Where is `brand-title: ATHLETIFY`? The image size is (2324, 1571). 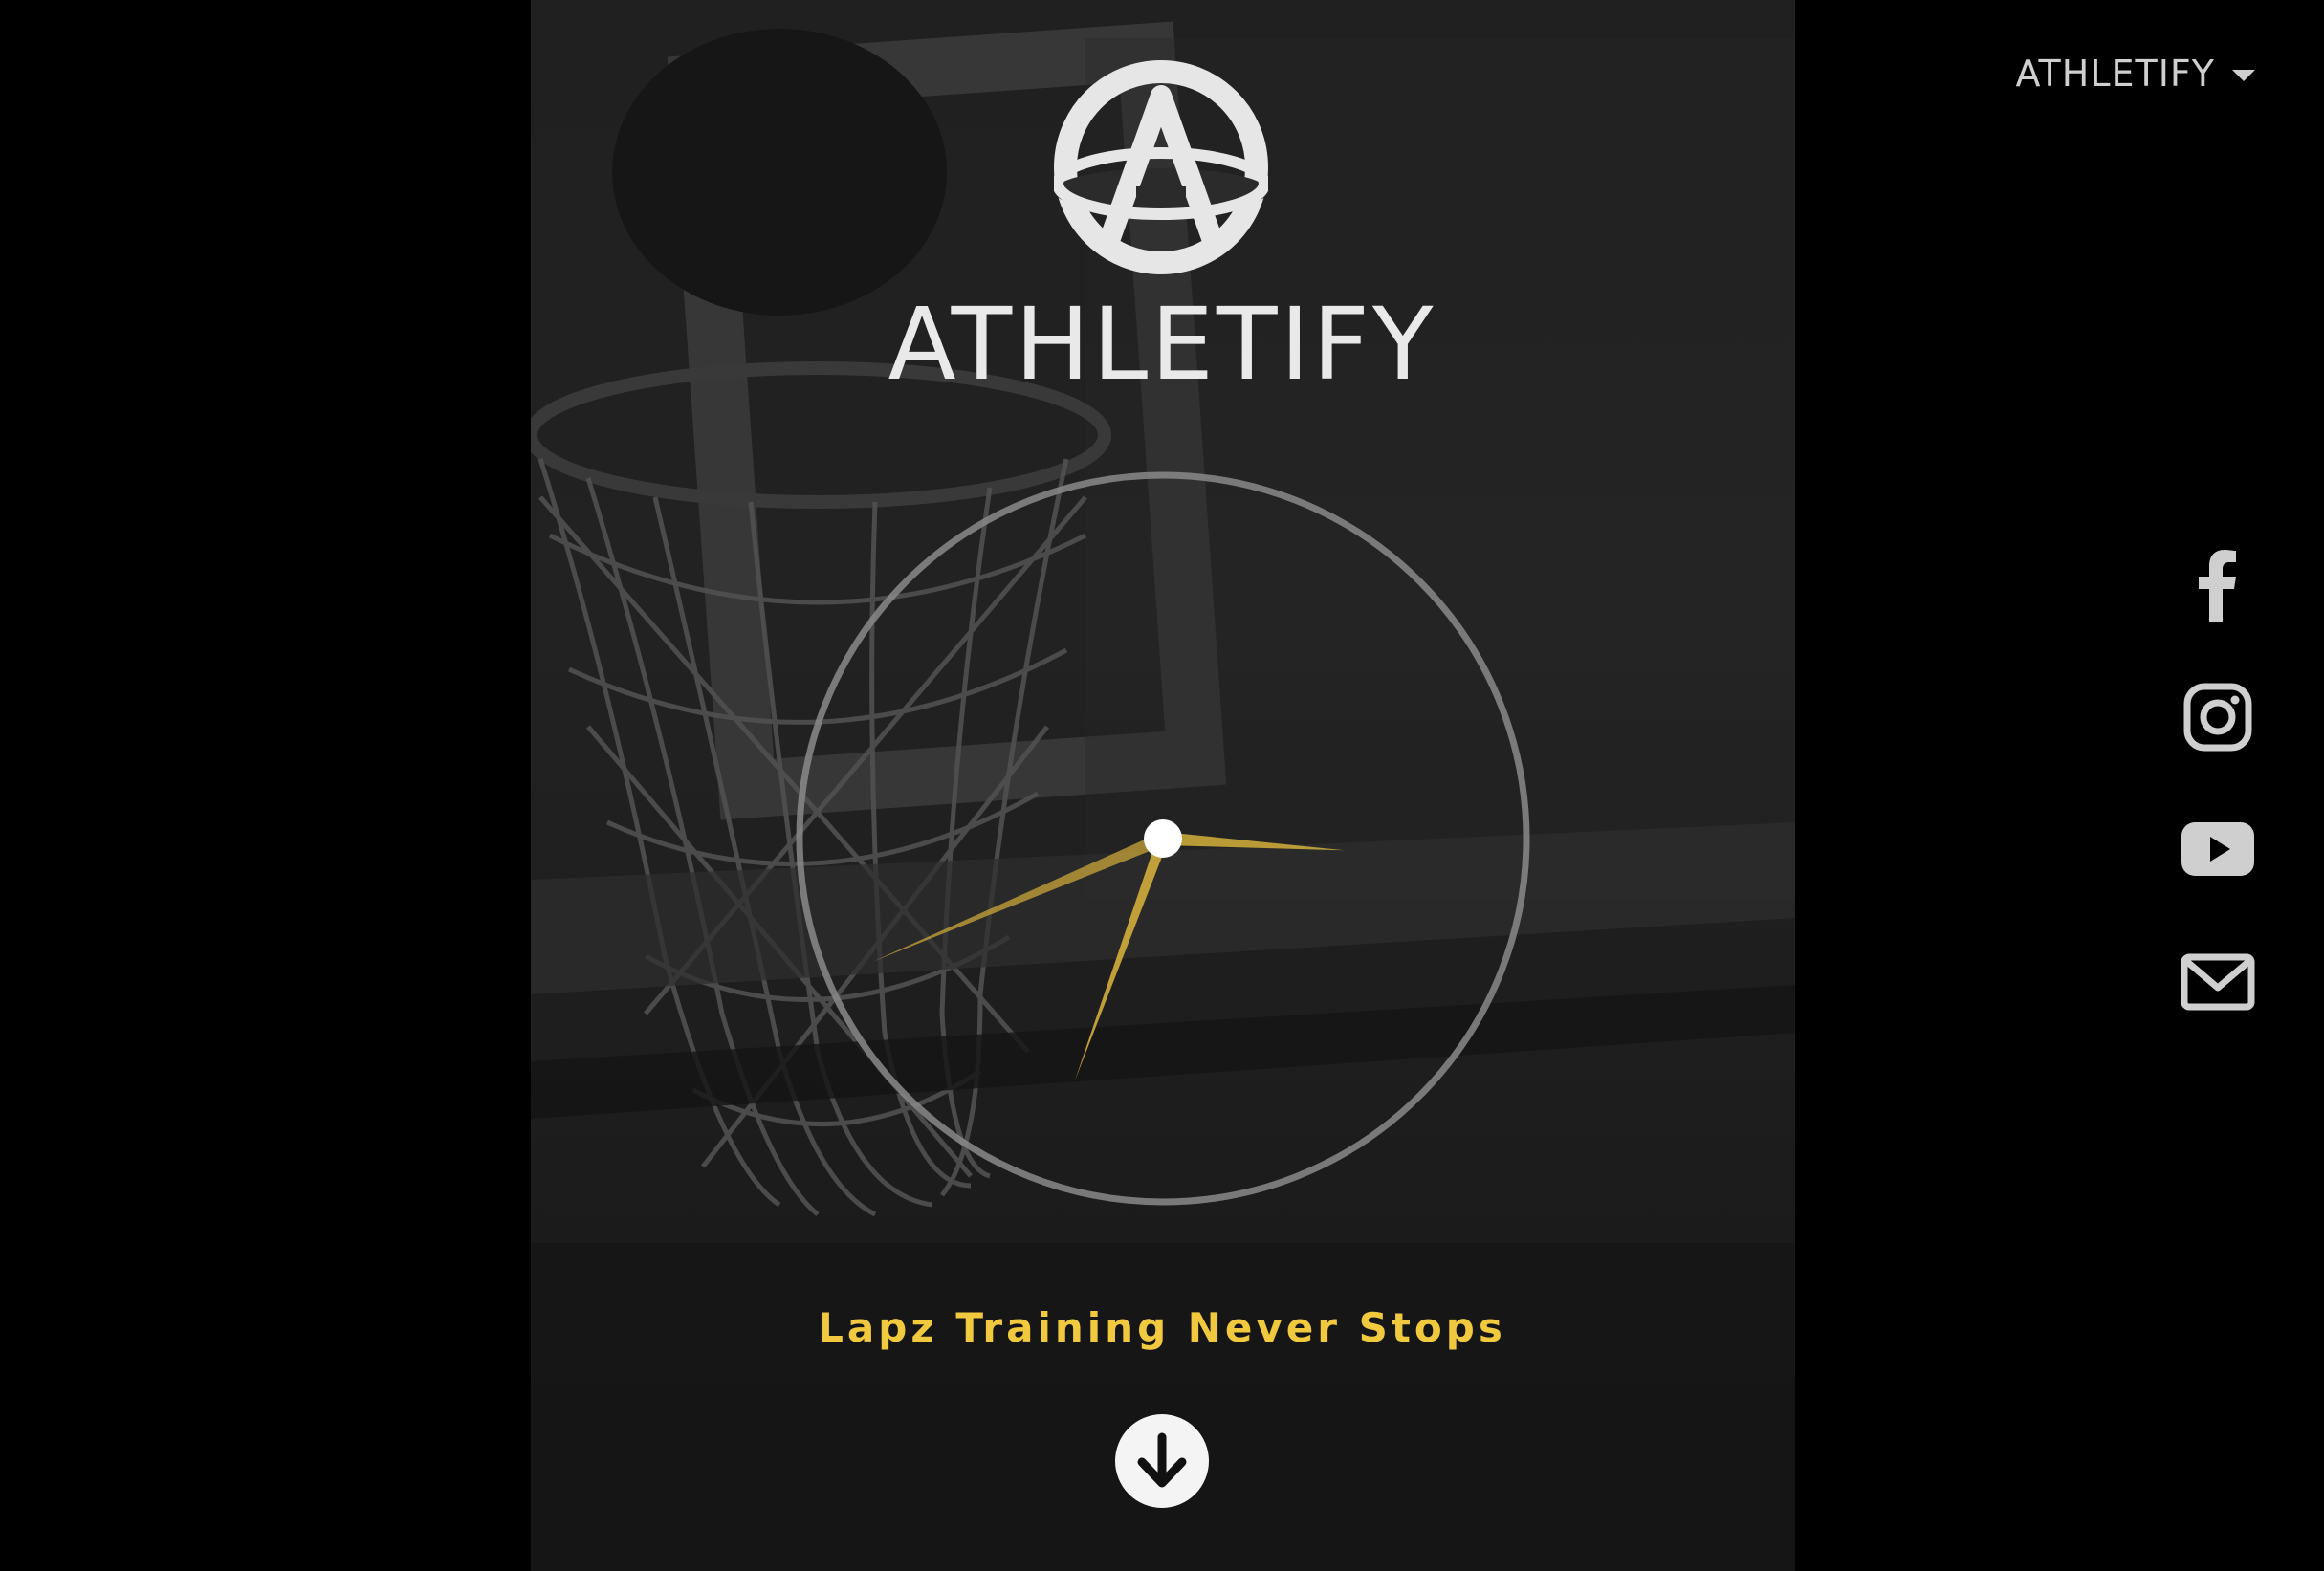
brand-title: ATHLETIFY is located at coordinates (1162, 345).